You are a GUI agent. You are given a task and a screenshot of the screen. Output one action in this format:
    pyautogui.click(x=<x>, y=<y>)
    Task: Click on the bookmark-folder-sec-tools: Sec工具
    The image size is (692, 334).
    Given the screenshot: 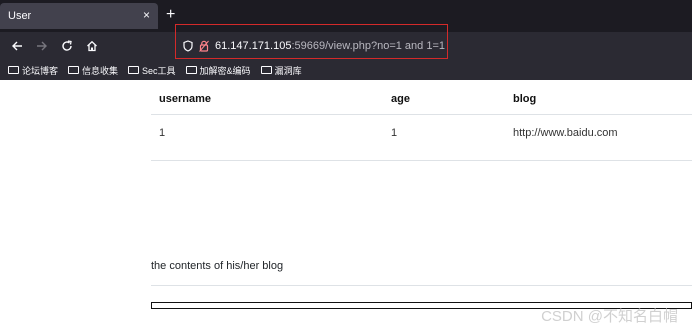 What is the action you would take?
    pyautogui.click(x=152, y=70)
    